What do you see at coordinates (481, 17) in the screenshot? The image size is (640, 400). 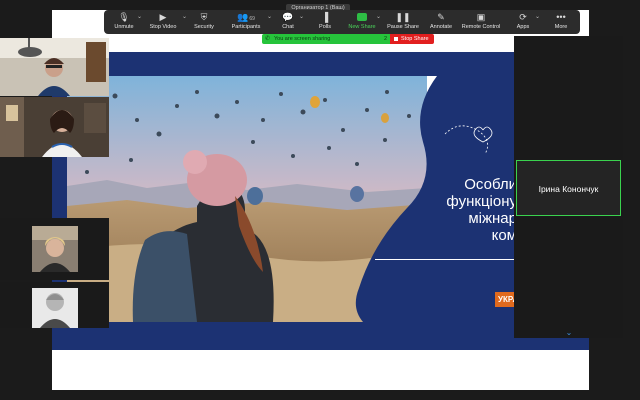 I see `mouse-icon: ▣` at bounding box center [481, 17].